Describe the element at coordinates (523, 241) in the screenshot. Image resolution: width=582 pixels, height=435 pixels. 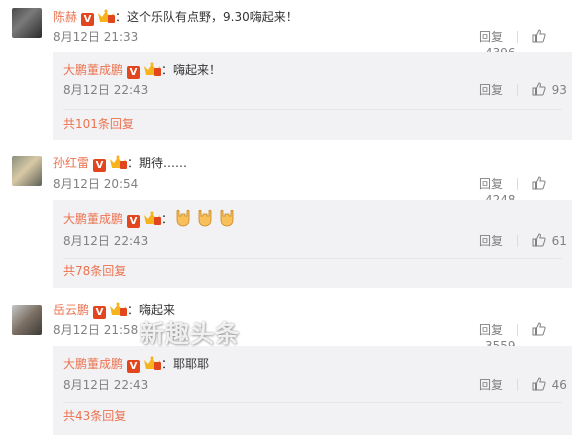
I see `reply-actions: 回复 61` at that location.